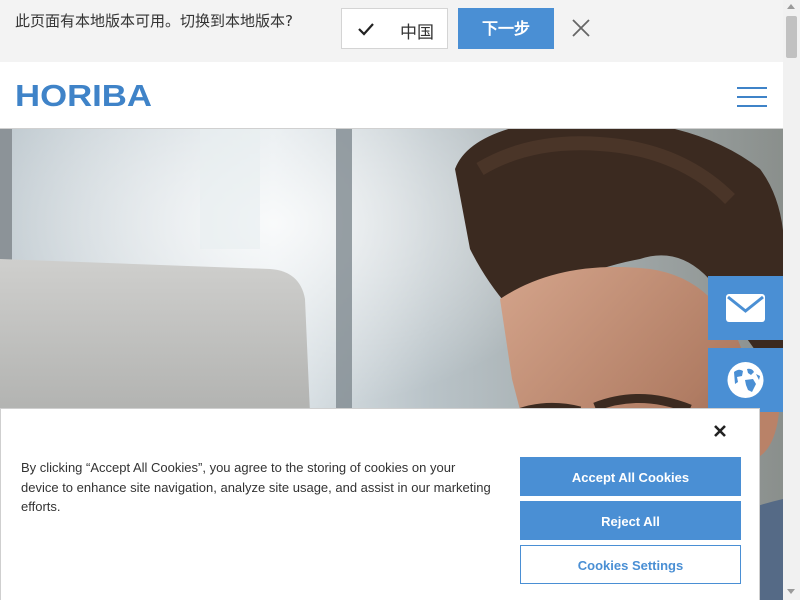 This screenshot has height=600, width=800. I want to click on locale-message: 此页面有本地版本可用。切换到本地版本?, so click(154, 21).